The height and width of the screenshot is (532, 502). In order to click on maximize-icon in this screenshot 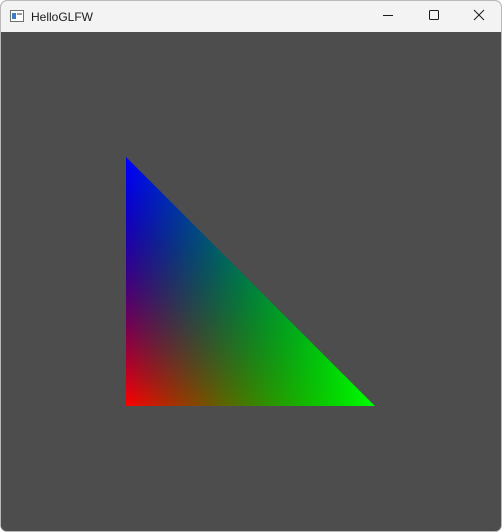, I will do `click(434, 16)`.